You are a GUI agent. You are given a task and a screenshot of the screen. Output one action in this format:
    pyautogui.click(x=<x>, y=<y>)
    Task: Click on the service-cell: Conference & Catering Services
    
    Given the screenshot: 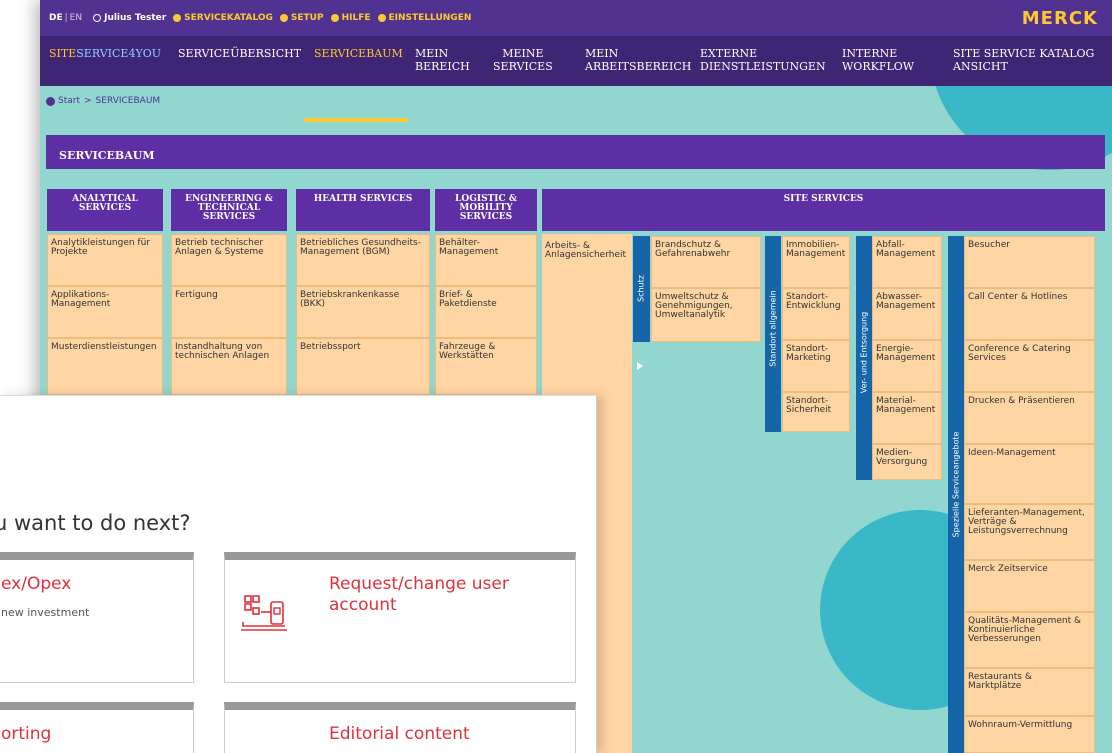 What is the action you would take?
    pyautogui.click(x=1029, y=366)
    